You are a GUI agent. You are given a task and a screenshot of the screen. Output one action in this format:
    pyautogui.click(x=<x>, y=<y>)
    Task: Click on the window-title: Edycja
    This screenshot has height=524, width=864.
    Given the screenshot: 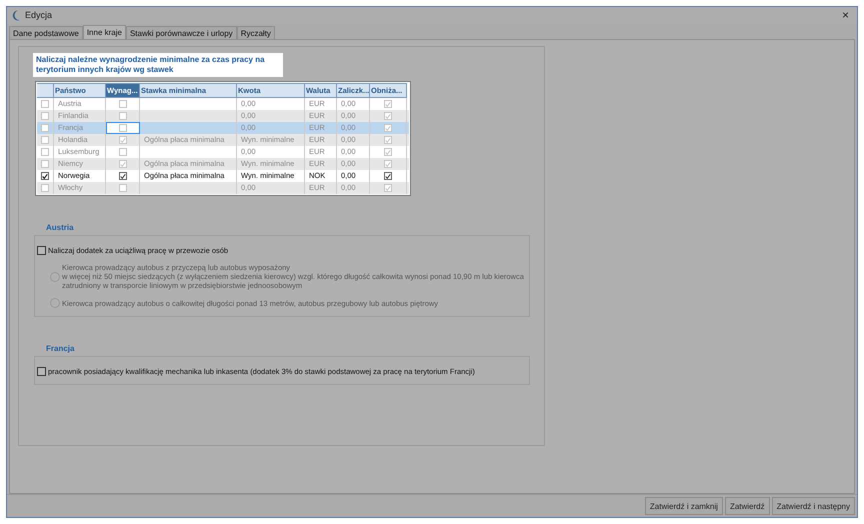 What is the action you would take?
    pyautogui.click(x=38, y=15)
    